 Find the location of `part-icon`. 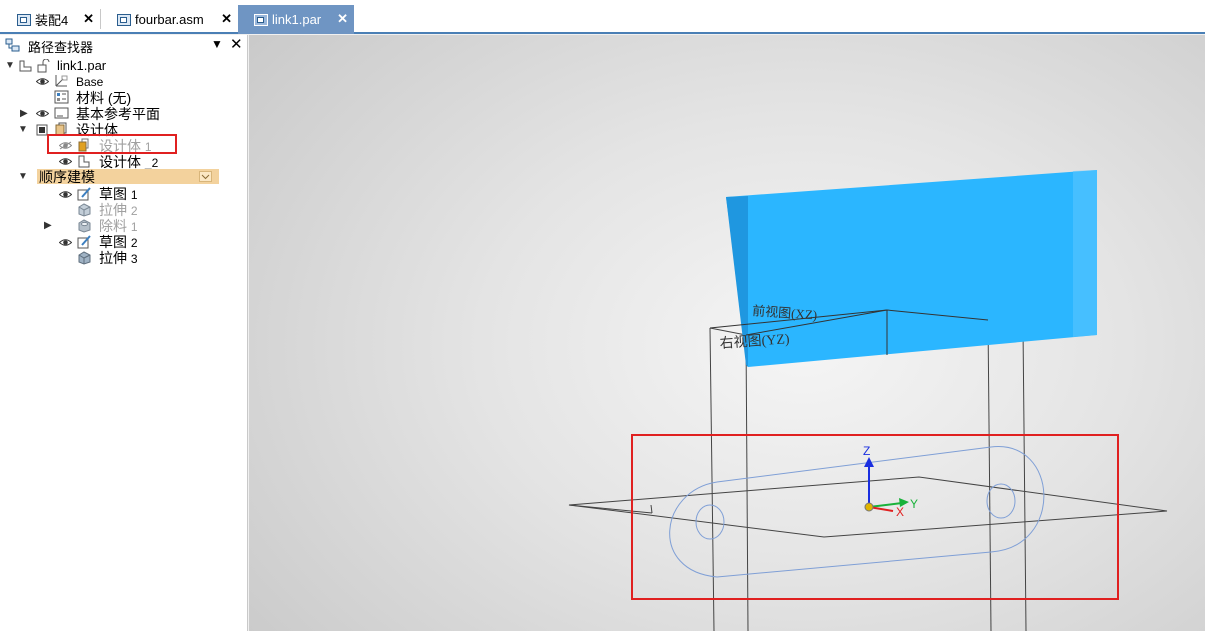

part-icon is located at coordinates (25, 66).